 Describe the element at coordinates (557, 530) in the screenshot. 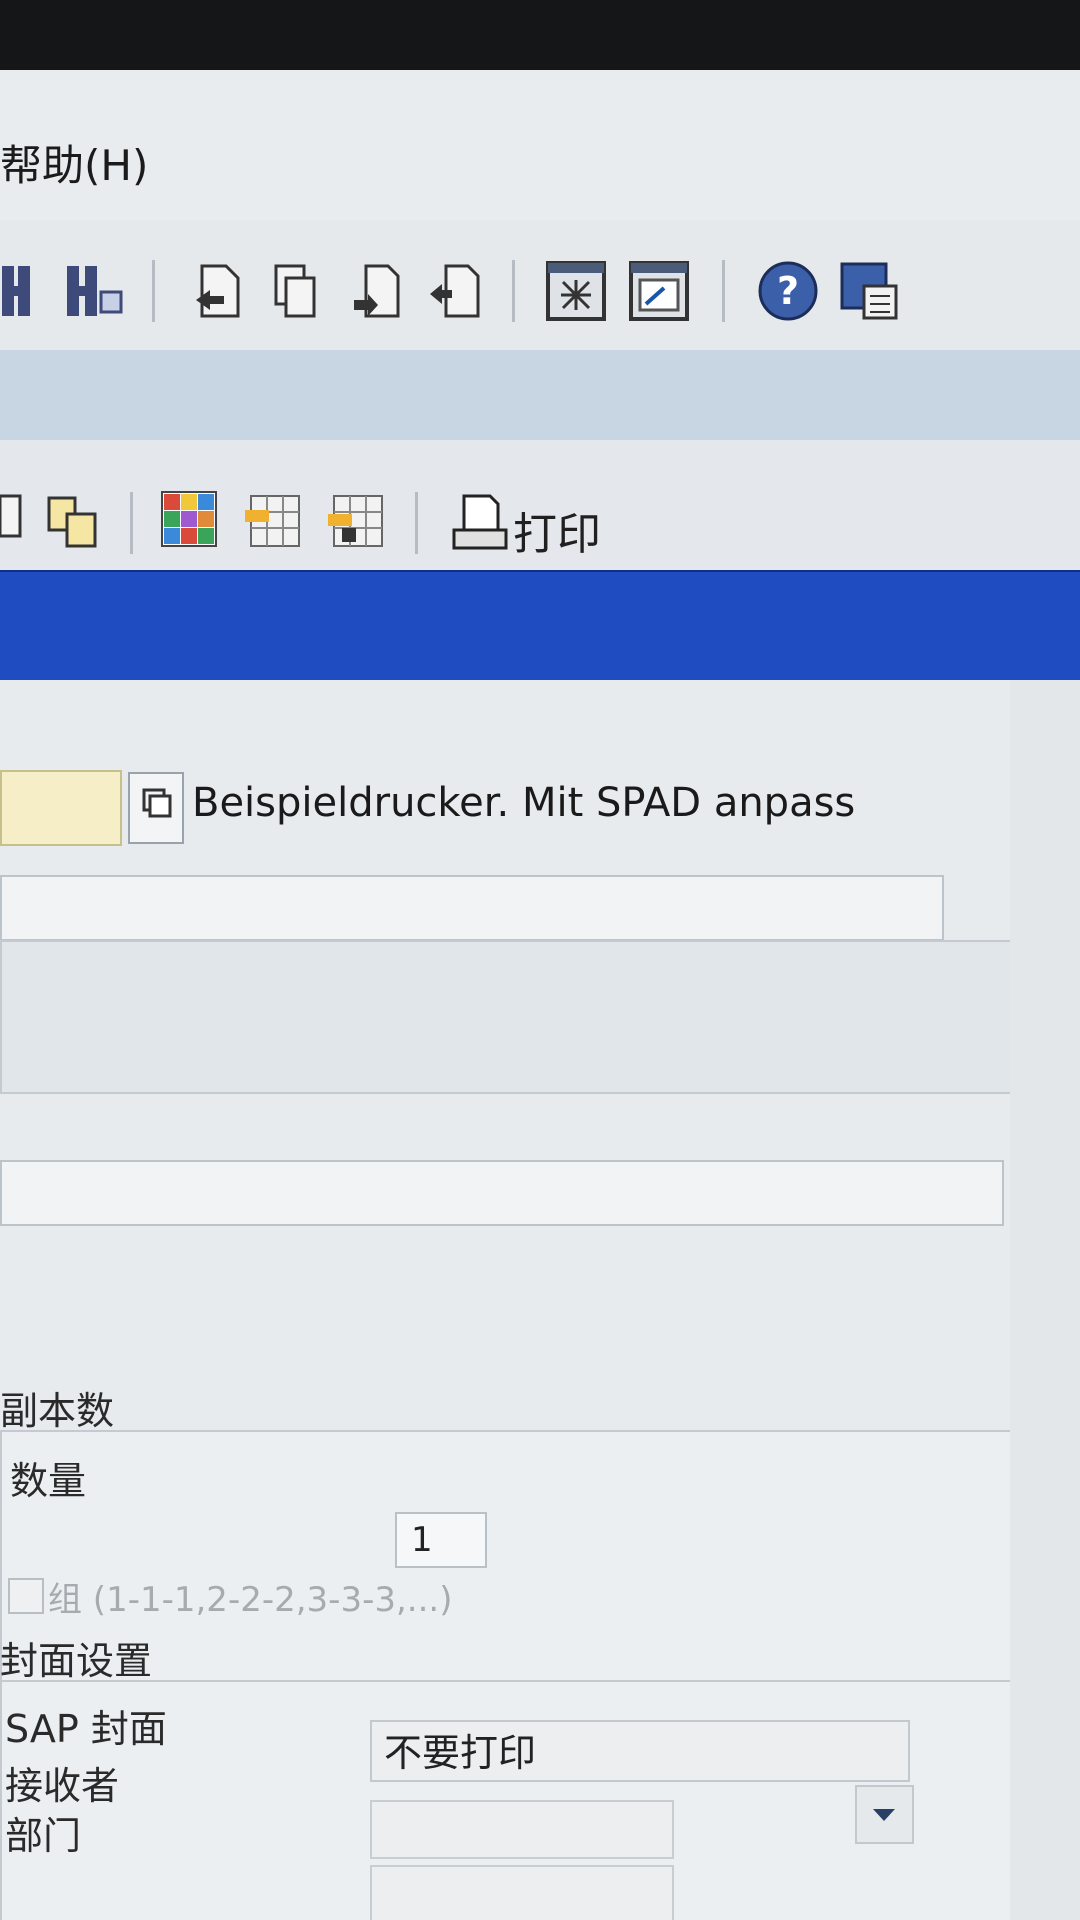

I see `print-button-label: 打印` at that location.